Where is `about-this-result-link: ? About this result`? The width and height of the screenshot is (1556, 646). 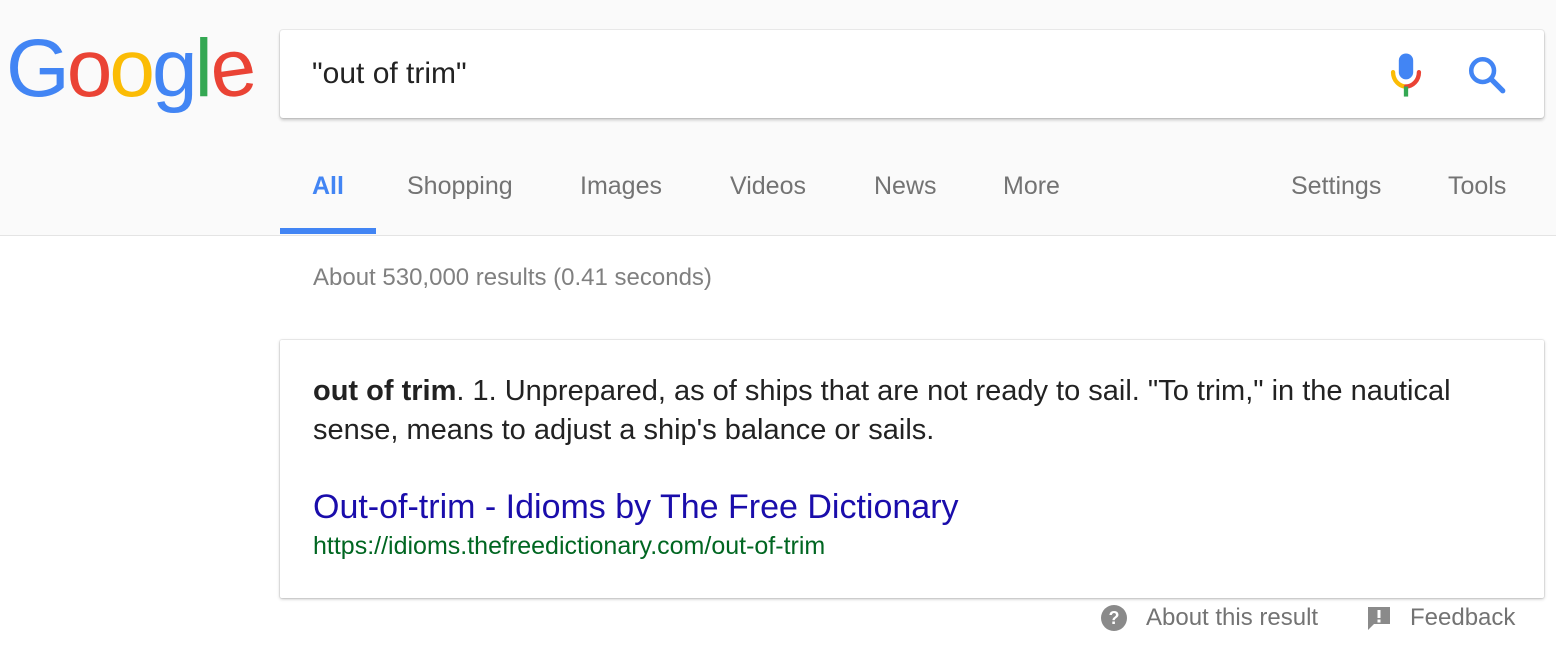 about-this-result-link: ? About this result is located at coordinates (1209, 618).